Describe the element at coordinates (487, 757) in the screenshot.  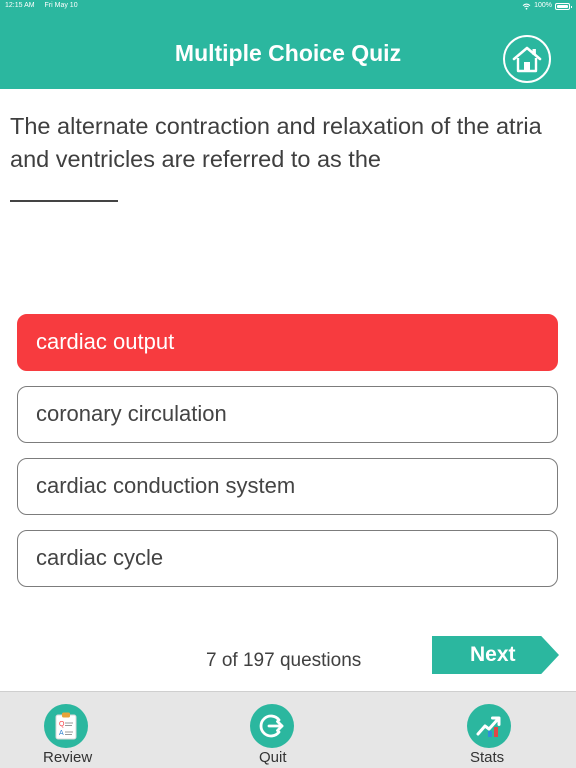
I see `tab-stats-label: Stats` at that location.